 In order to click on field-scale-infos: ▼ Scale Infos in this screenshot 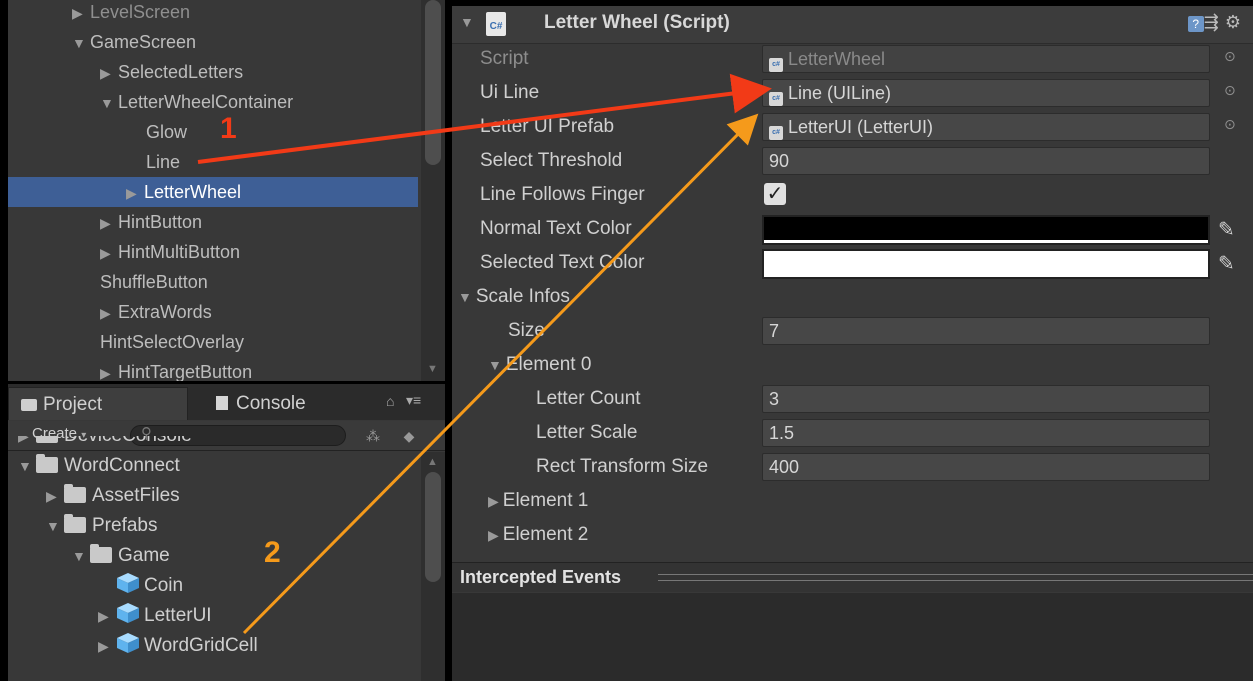, I will do `click(852, 297)`.